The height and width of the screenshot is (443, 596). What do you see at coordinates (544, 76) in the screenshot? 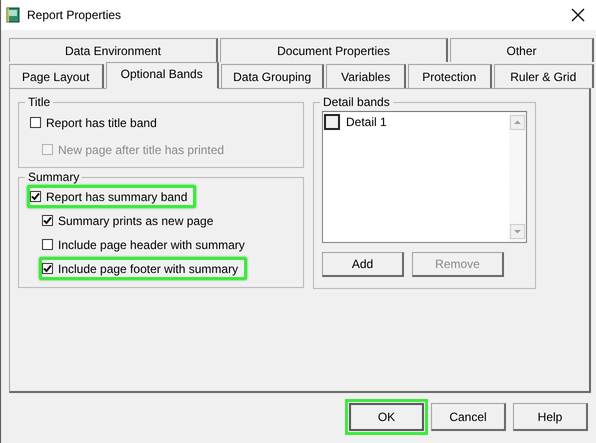
I see `tab: Ruler & Grid` at bounding box center [544, 76].